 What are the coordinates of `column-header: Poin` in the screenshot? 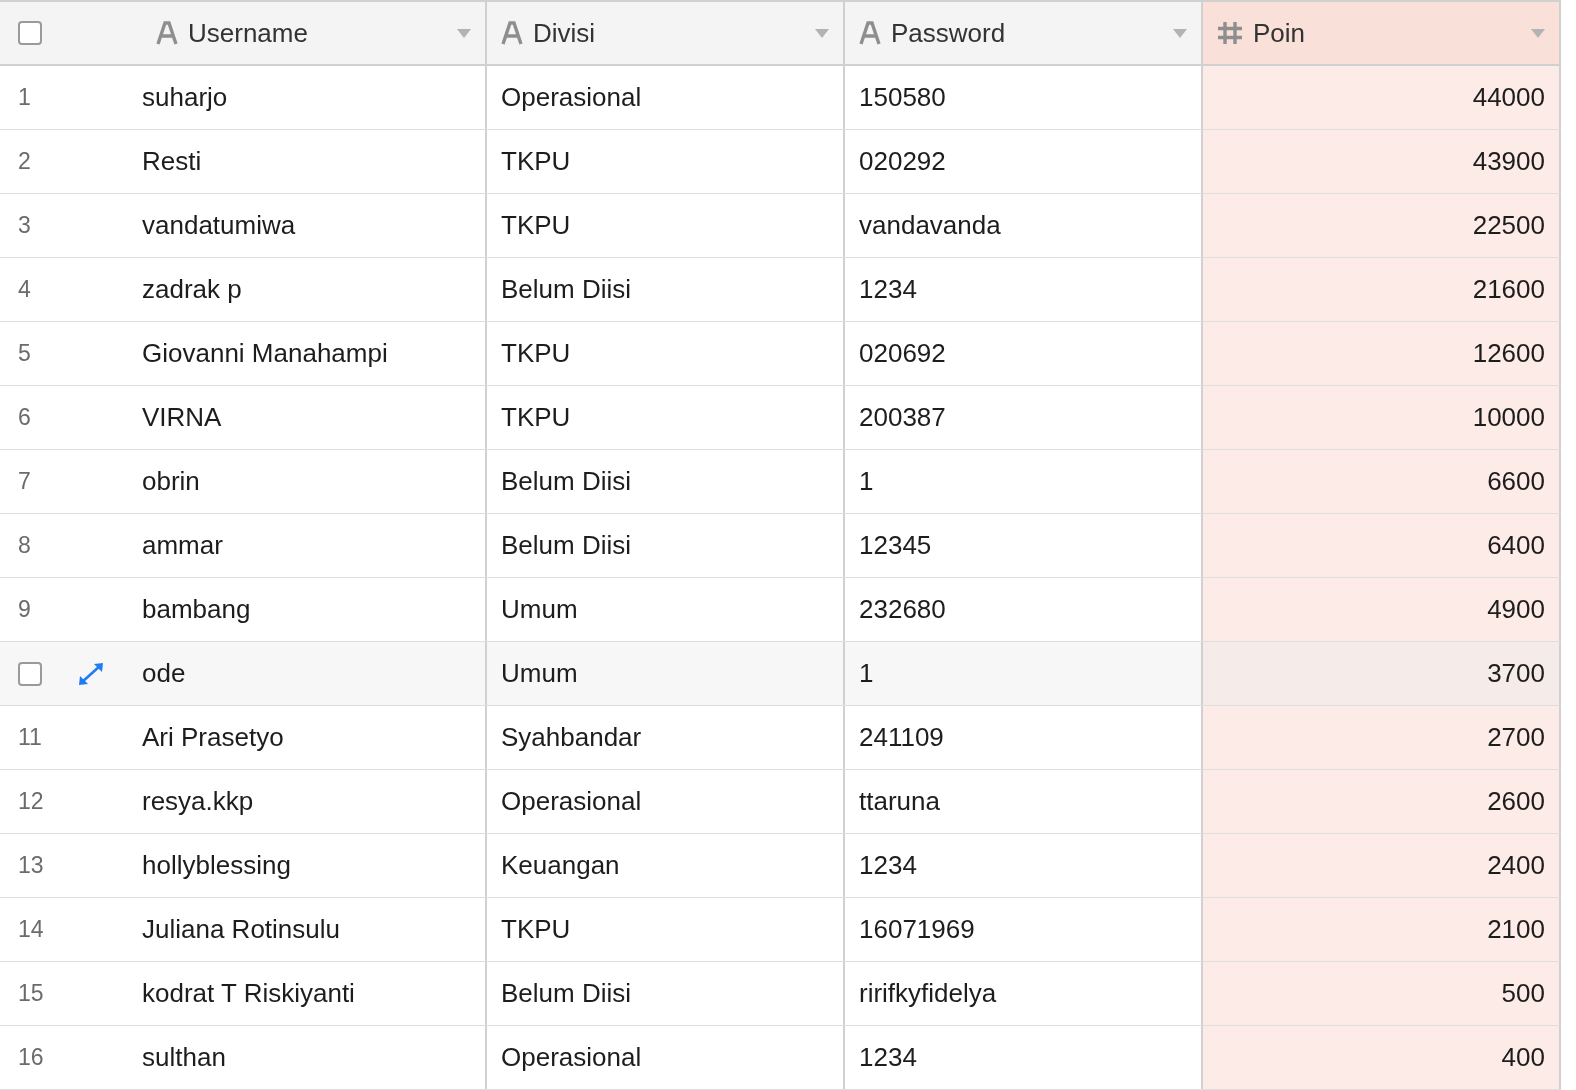 It's located at (1382, 33).